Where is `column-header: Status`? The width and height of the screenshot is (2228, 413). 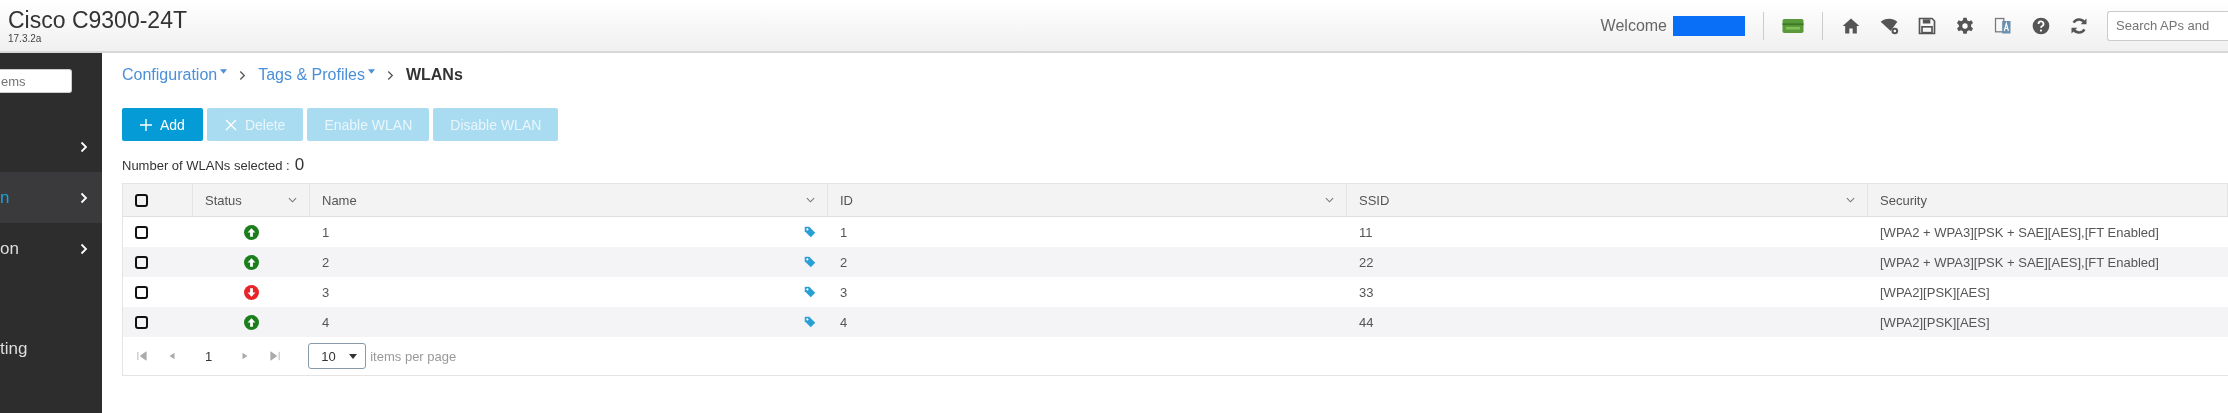 column-header: Status is located at coordinates (251, 200).